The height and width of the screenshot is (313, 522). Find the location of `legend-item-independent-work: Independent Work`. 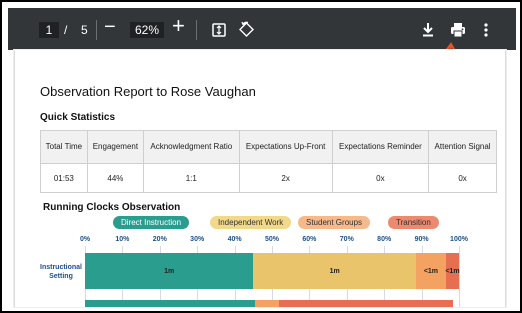

legend-item-independent-work: Independent Work is located at coordinates (251, 222).